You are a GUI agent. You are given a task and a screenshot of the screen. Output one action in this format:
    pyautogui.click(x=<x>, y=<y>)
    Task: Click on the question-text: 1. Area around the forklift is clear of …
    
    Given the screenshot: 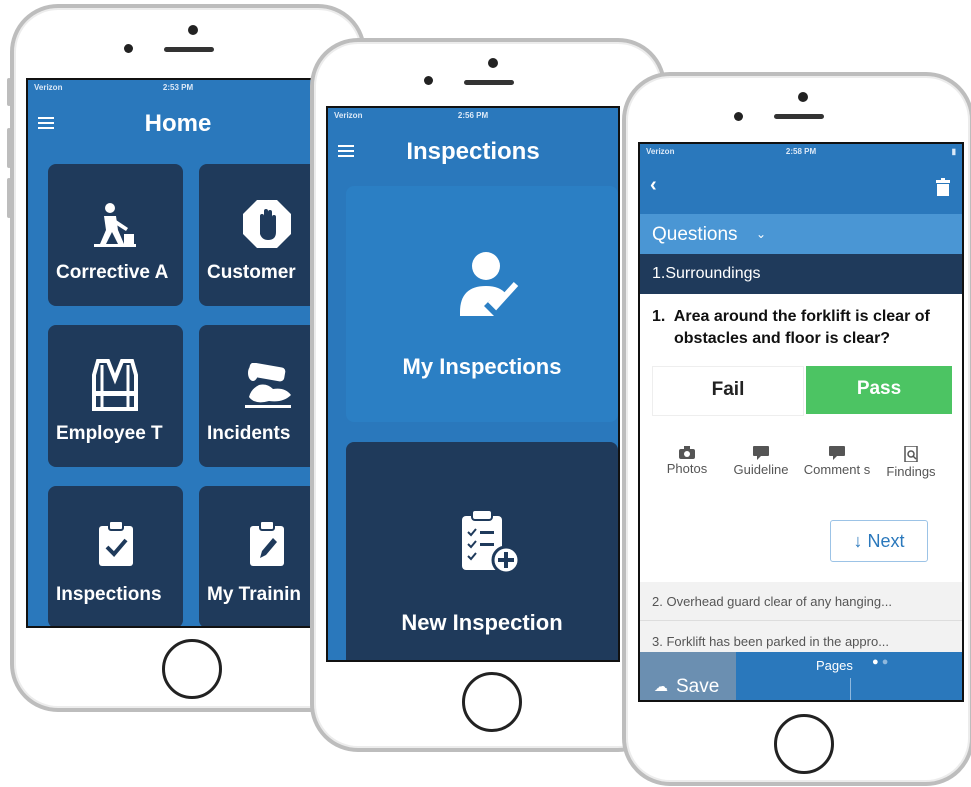 What is the action you would take?
    pyautogui.click(x=805, y=328)
    